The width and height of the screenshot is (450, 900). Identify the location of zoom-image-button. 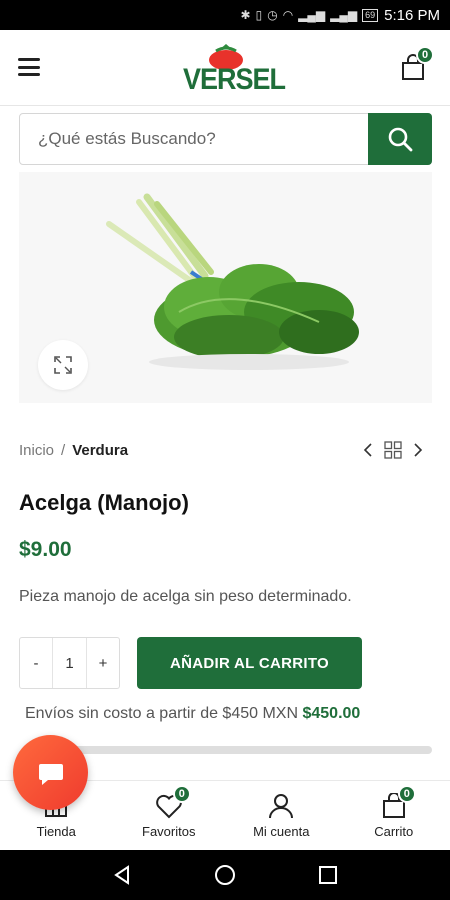
(63, 365).